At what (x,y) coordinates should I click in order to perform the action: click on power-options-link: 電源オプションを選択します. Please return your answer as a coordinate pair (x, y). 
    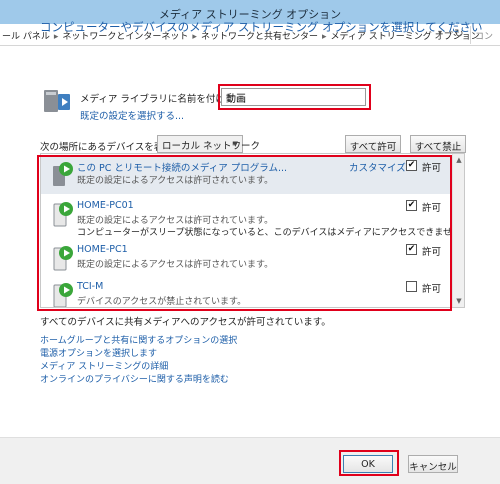
    Looking at the image, I should click on (98, 352).